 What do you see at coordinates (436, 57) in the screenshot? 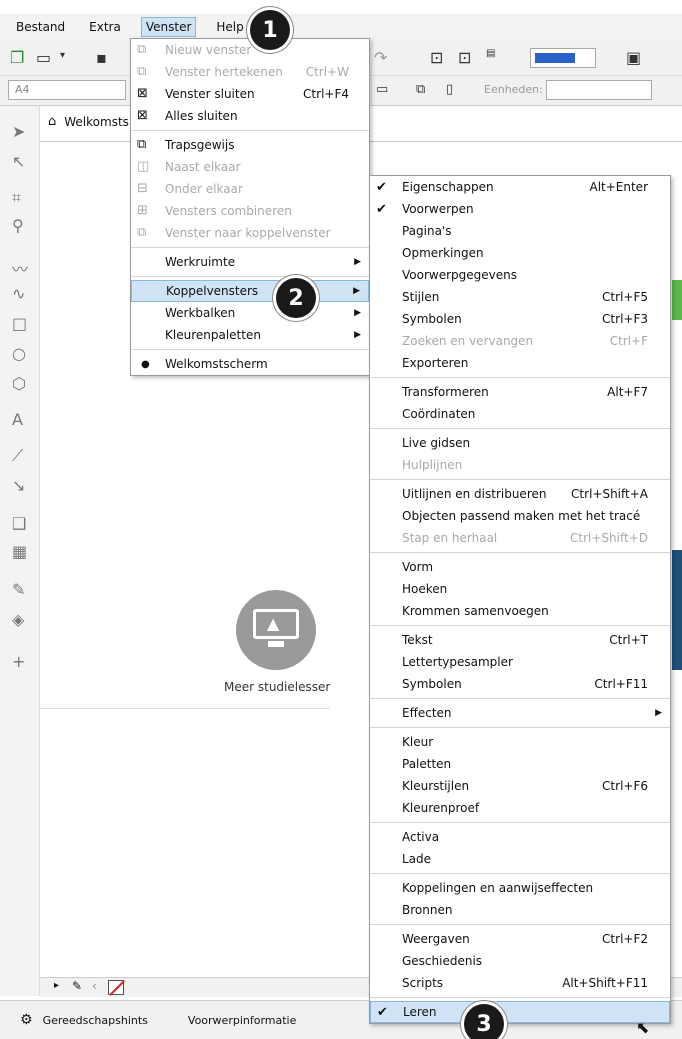
I see `import-icon: ⊡` at bounding box center [436, 57].